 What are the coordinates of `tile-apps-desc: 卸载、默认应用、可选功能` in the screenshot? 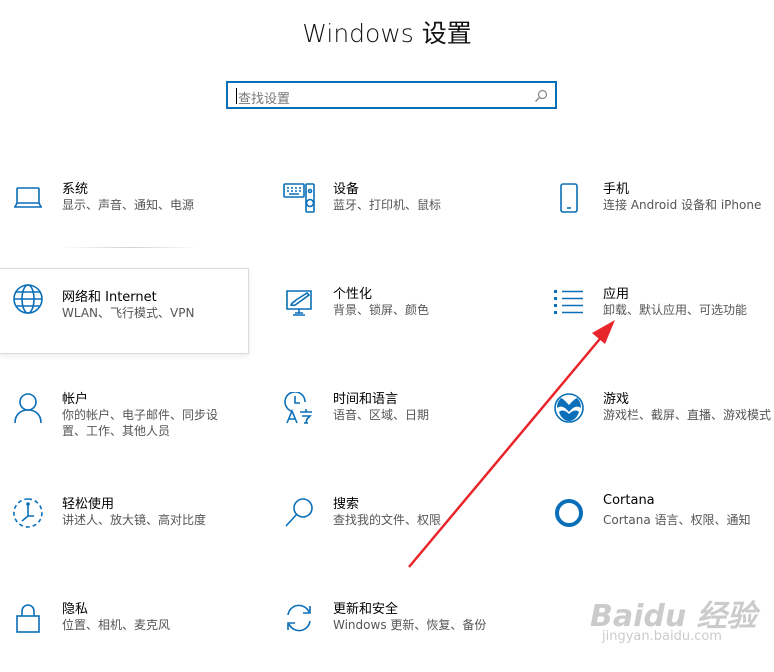 It's located at (675, 310).